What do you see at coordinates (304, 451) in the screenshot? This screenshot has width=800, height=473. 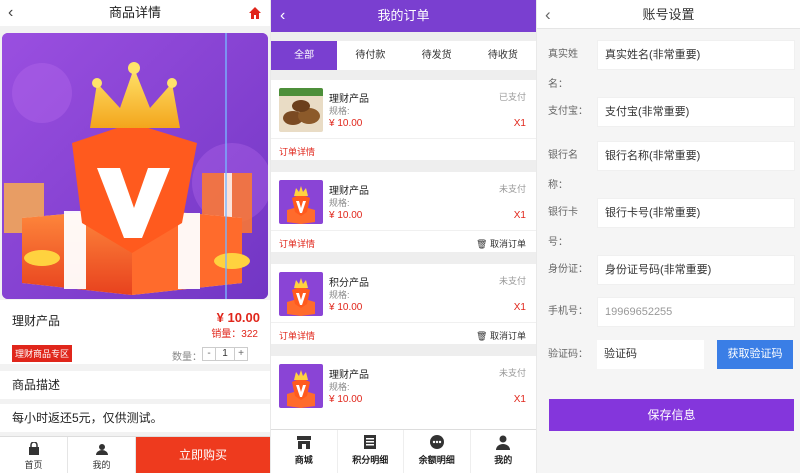 I see `nav-mall: 商城` at bounding box center [304, 451].